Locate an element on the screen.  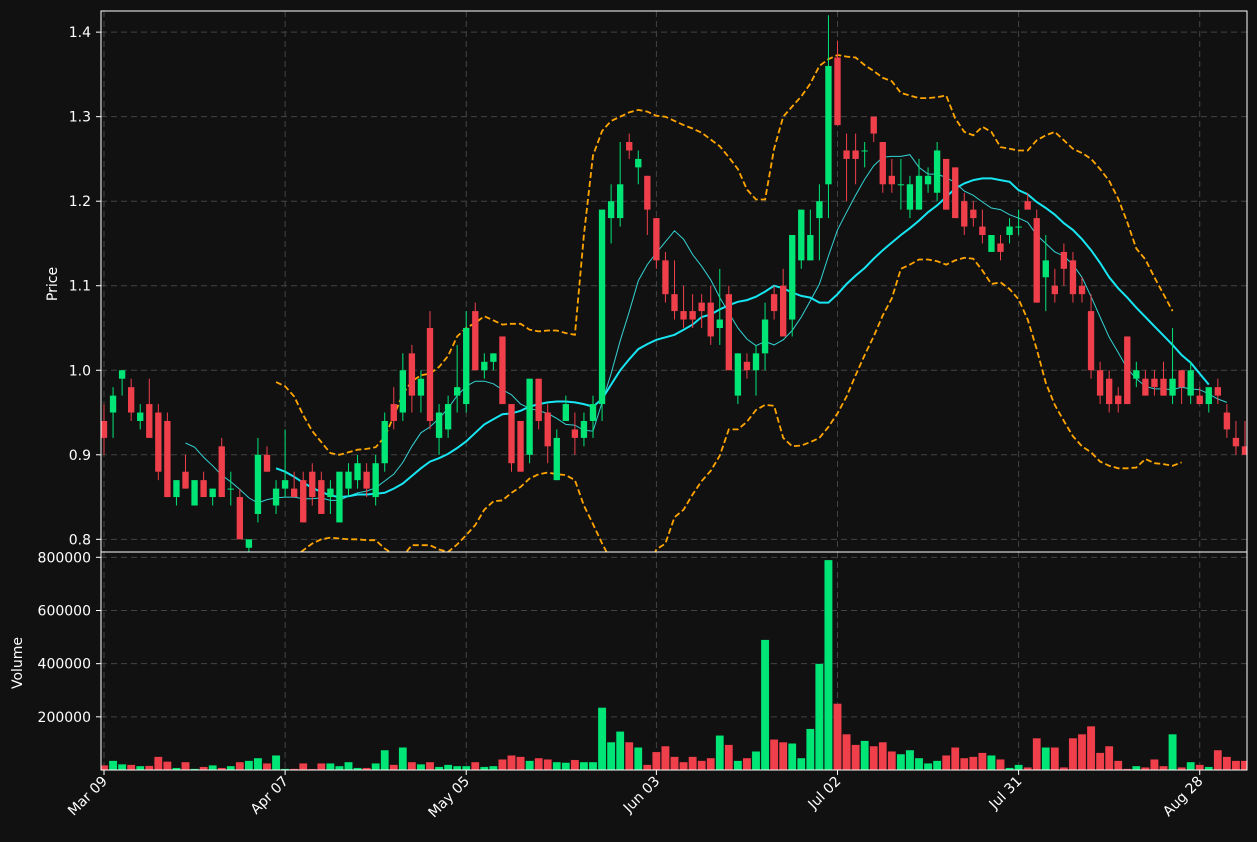
volume-tick-label: 200000 is located at coordinates (64, 718).